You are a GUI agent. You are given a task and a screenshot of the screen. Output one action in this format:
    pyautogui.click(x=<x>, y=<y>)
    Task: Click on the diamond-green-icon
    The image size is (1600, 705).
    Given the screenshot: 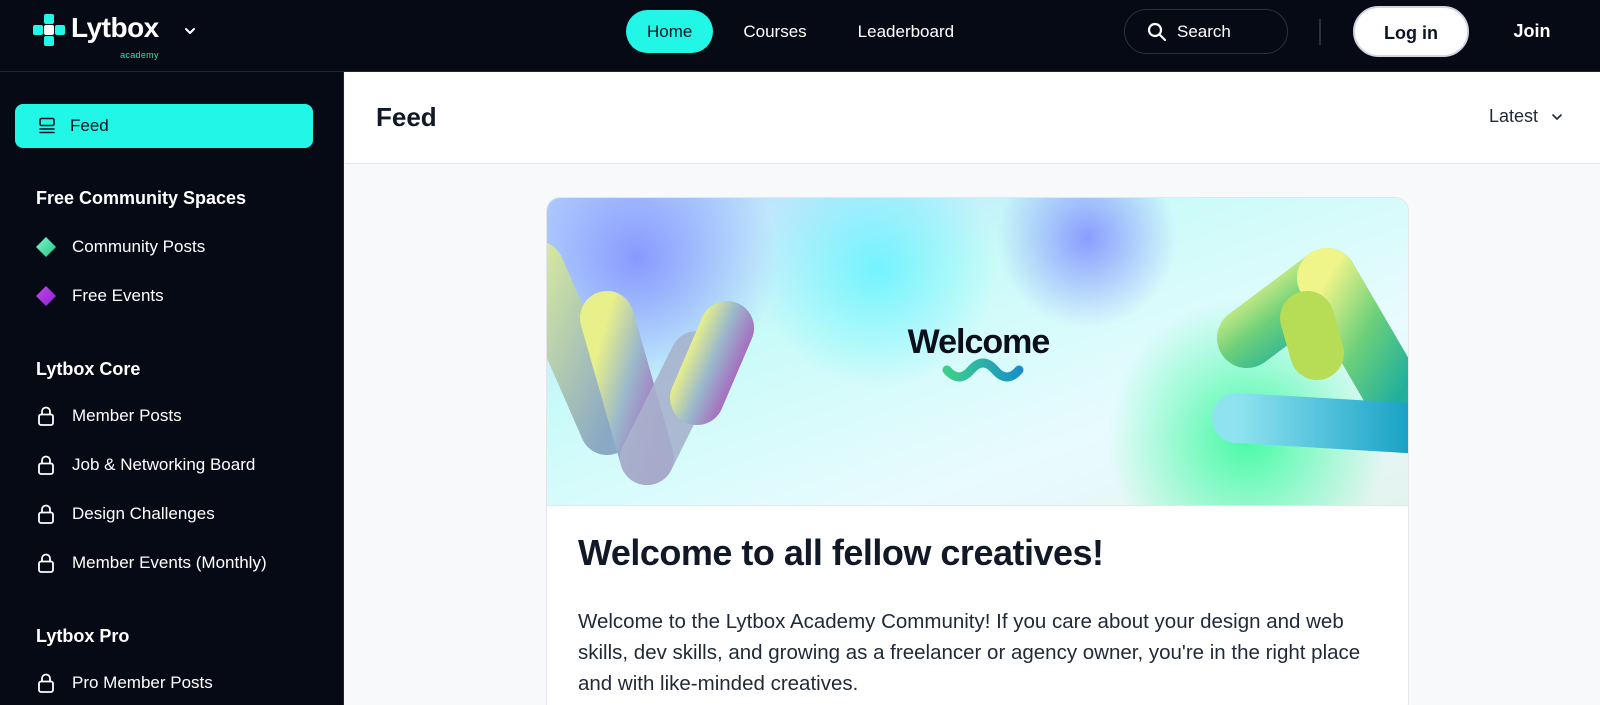 What is the action you would take?
    pyautogui.click(x=46, y=247)
    